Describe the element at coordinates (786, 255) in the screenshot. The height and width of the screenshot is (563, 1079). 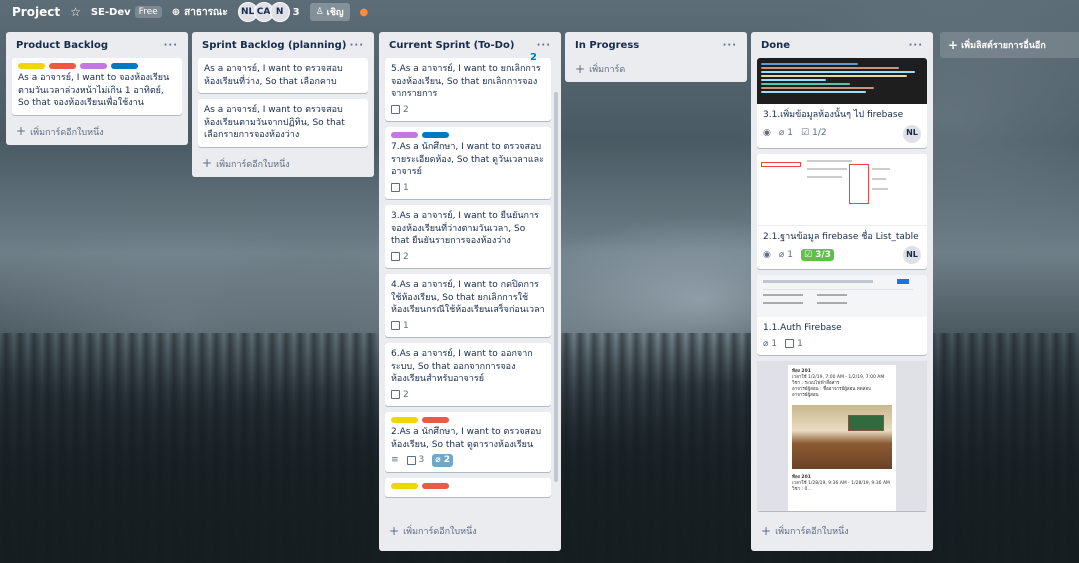
I see `attachment-badge: ⌀ 1` at that location.